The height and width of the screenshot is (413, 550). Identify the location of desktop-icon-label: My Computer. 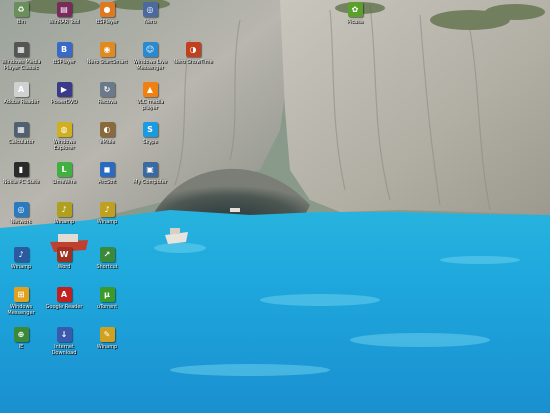
(150, 182).